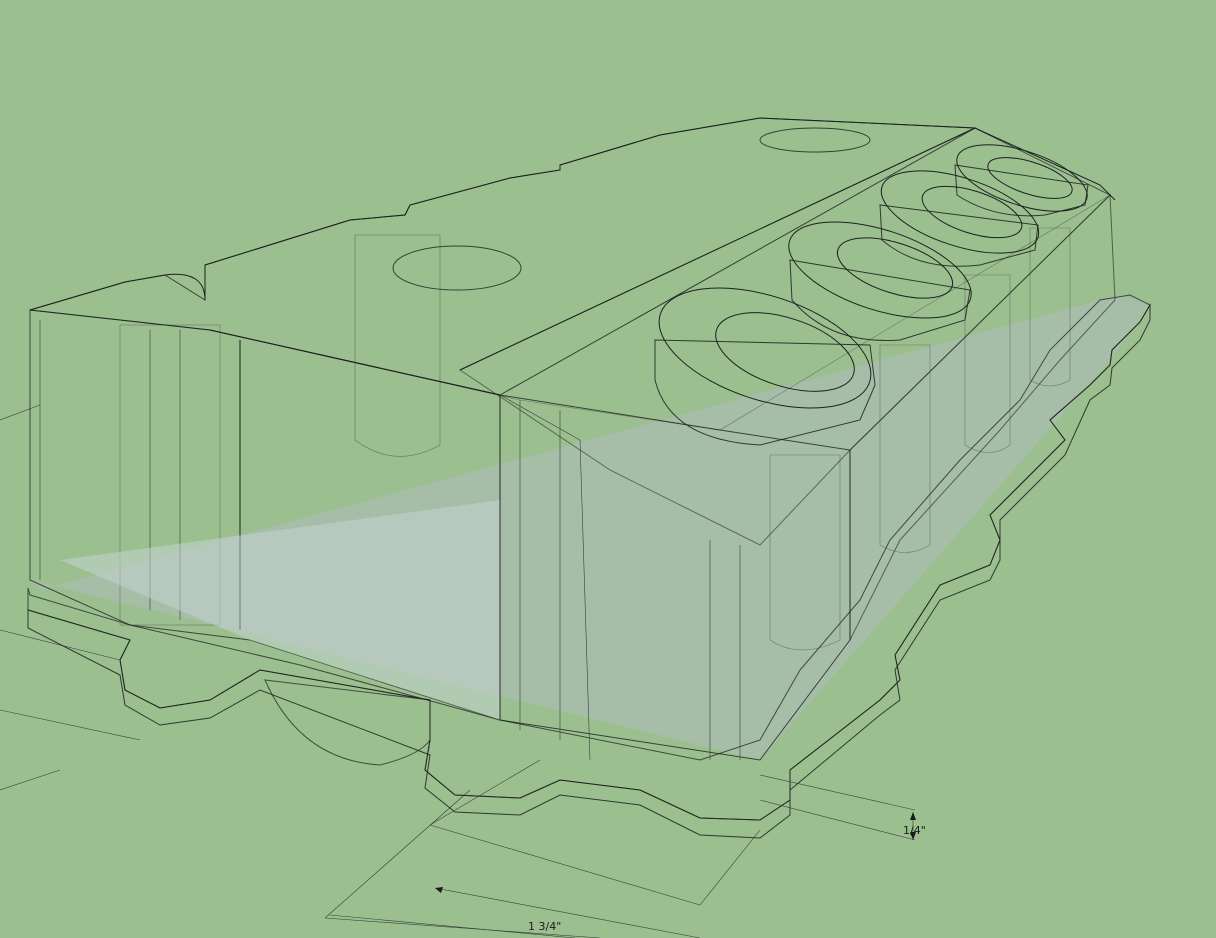  Describe the element at coordinates (914, 830) in the screenshot. I see `dimension-label-flange: 1/4"` at that location.